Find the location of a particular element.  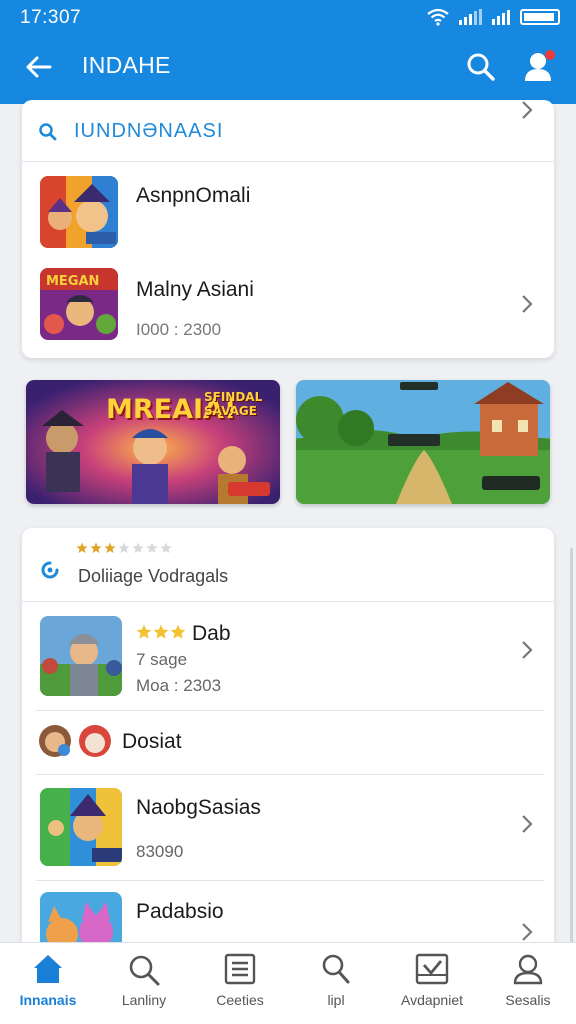

inbox-check-icon is located at coordinates (432, 969).